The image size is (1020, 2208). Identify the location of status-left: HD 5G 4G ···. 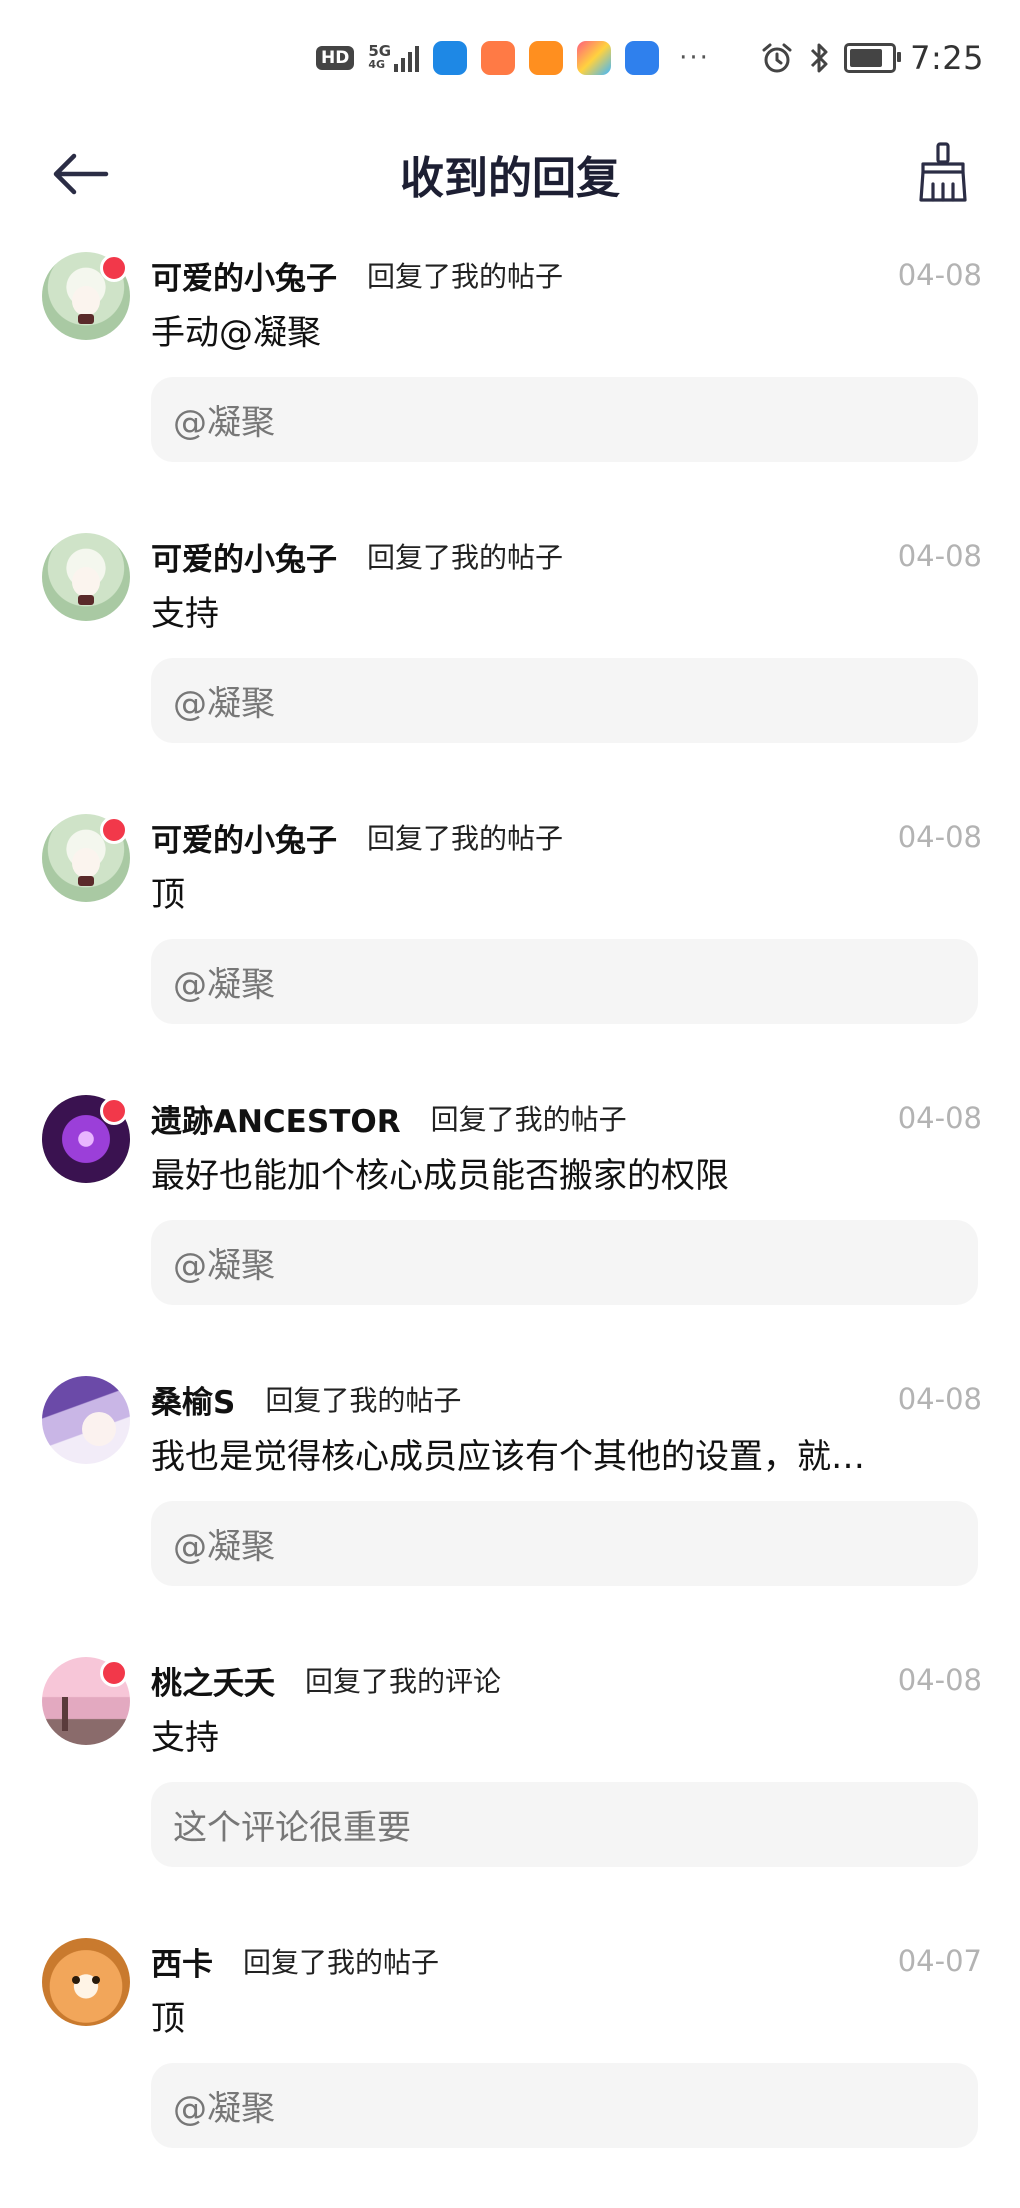
(513, 58).